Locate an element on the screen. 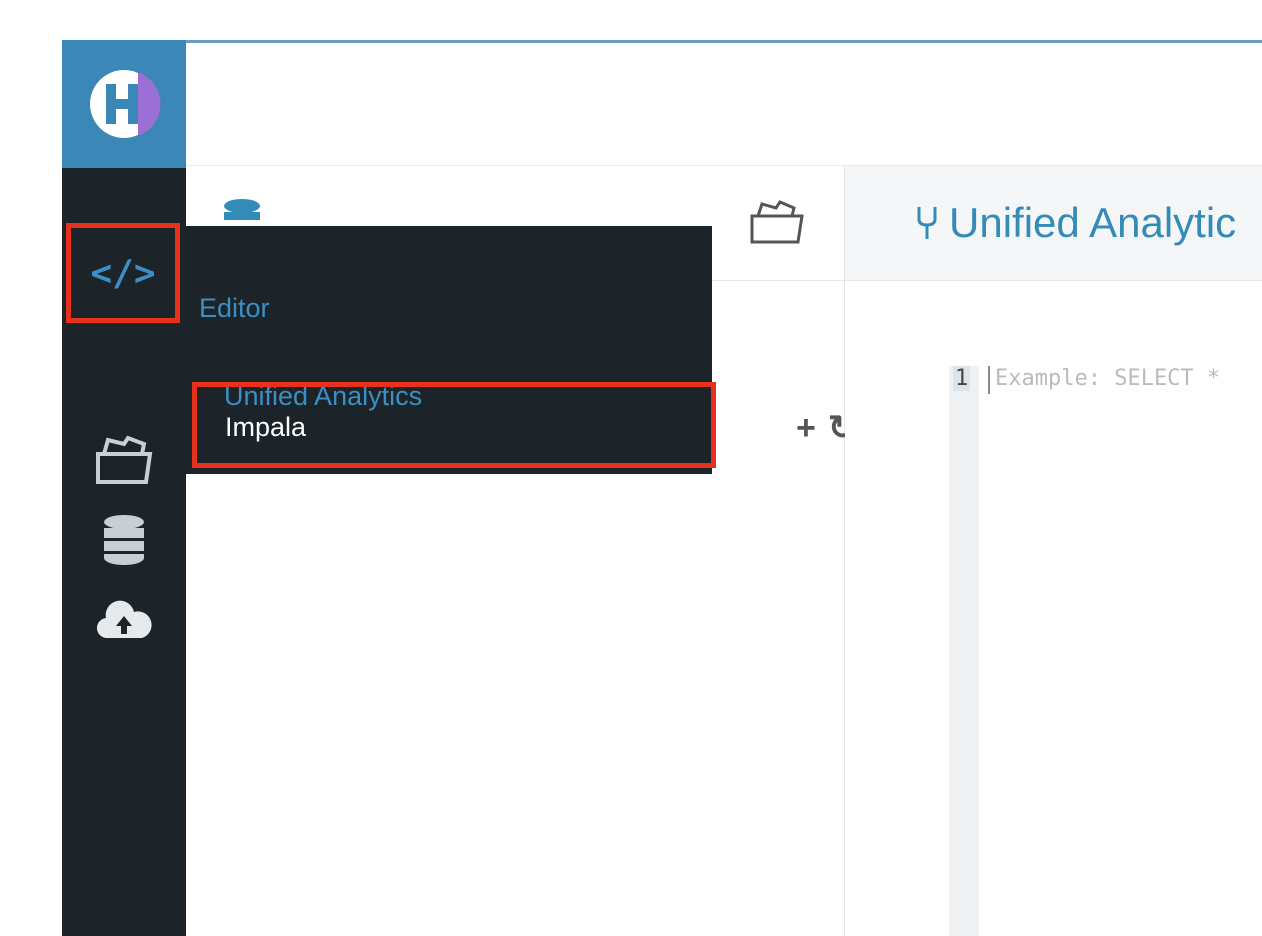 This screenshot has height=936, width=1262. table-browser-nav-icon is located at coordinates (124, 540).